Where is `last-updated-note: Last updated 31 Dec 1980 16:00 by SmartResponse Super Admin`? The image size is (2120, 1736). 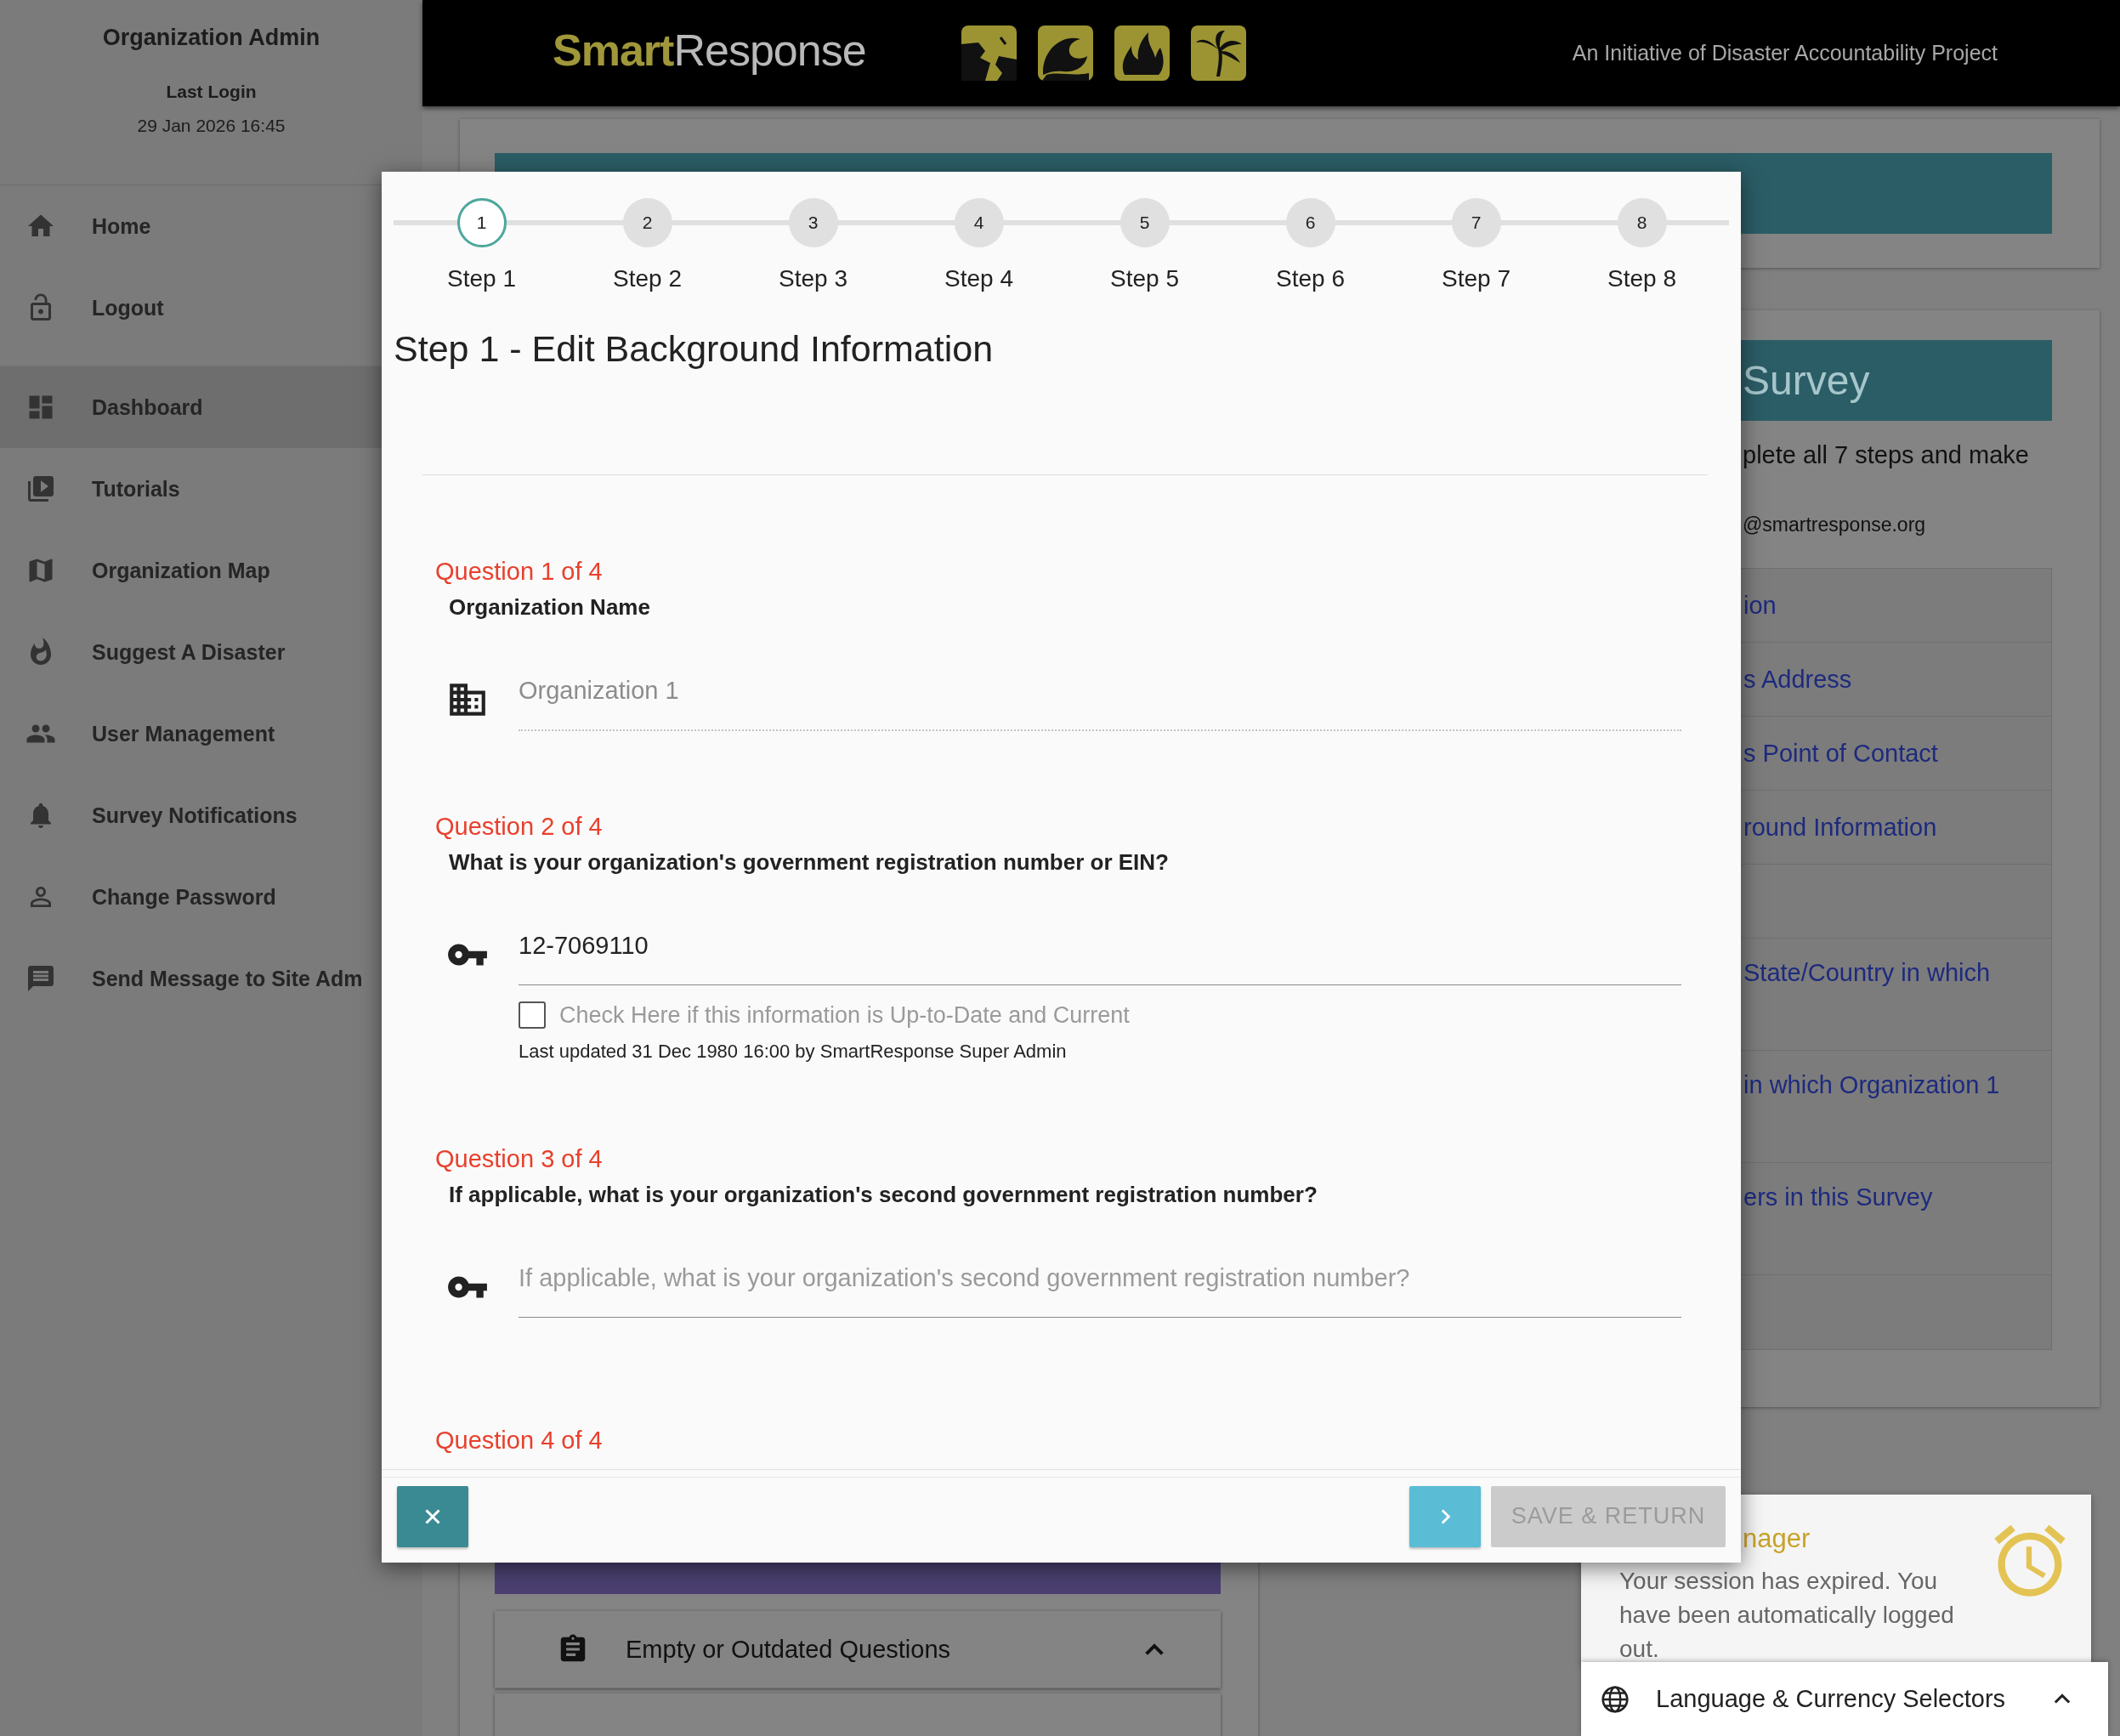 last-updated-note: Last updated 31 Dec 1980 16:00 by SmartResponse Super Admin is located at coordinates (793, 1052).